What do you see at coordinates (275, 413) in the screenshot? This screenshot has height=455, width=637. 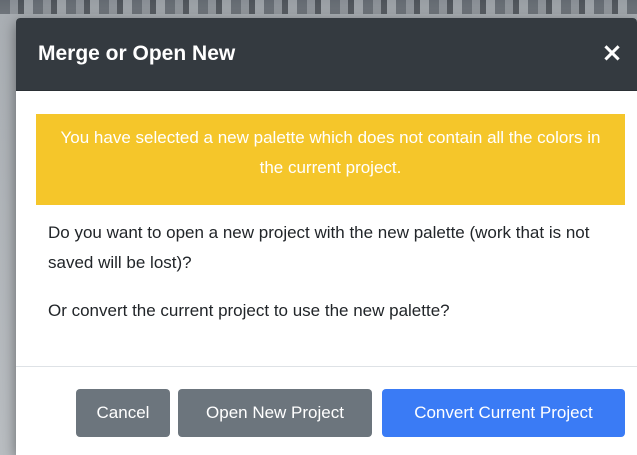 I see `open-new-project-button: Open New Project` at bounding box center [275, 413].